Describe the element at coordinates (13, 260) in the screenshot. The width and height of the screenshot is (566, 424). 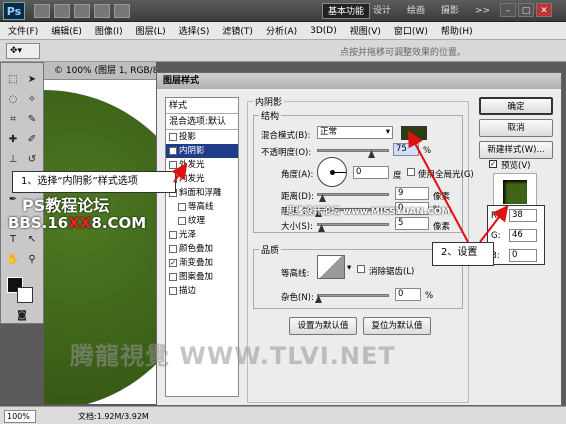
I see `hand-tool-icon: ✋` at that location.